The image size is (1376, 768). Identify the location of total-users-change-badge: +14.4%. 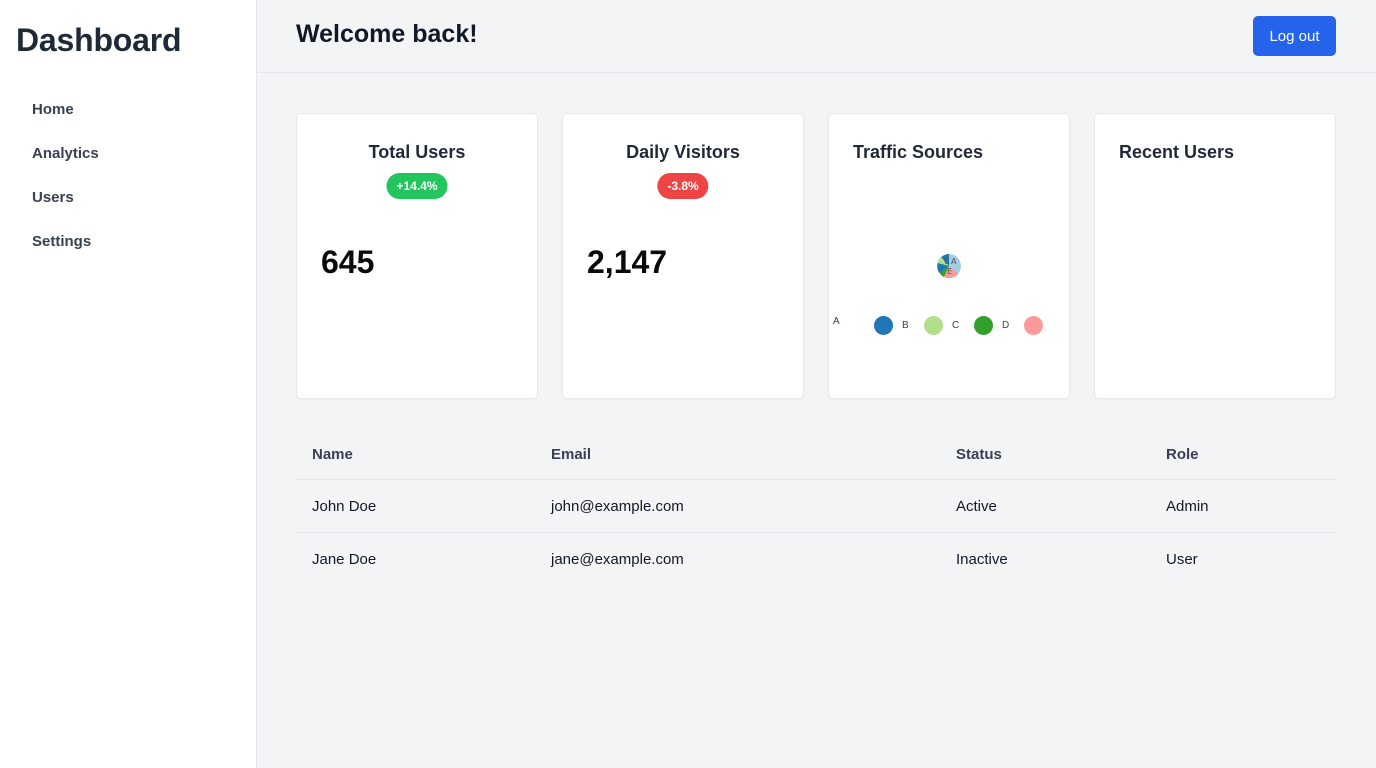
(417, 186).